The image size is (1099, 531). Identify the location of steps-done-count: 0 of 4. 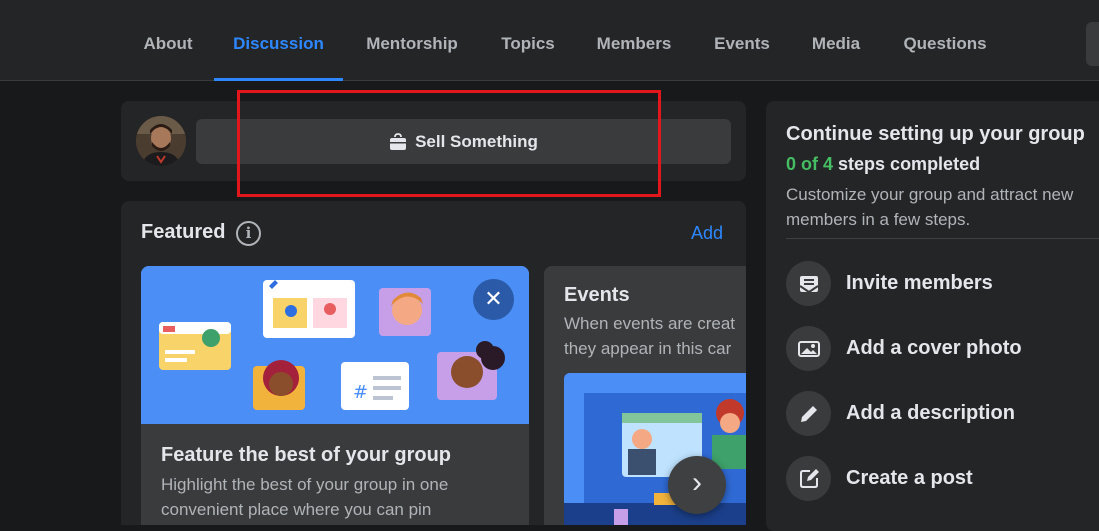
(810, 164).